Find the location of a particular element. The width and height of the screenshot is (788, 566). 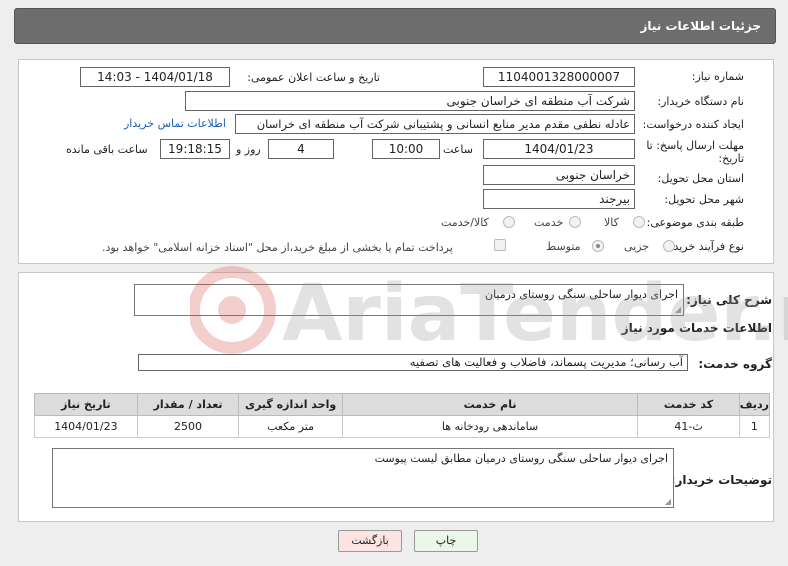

buyer-org-label: نام دستگاه خریدار: is located at coordinates (700, 101).